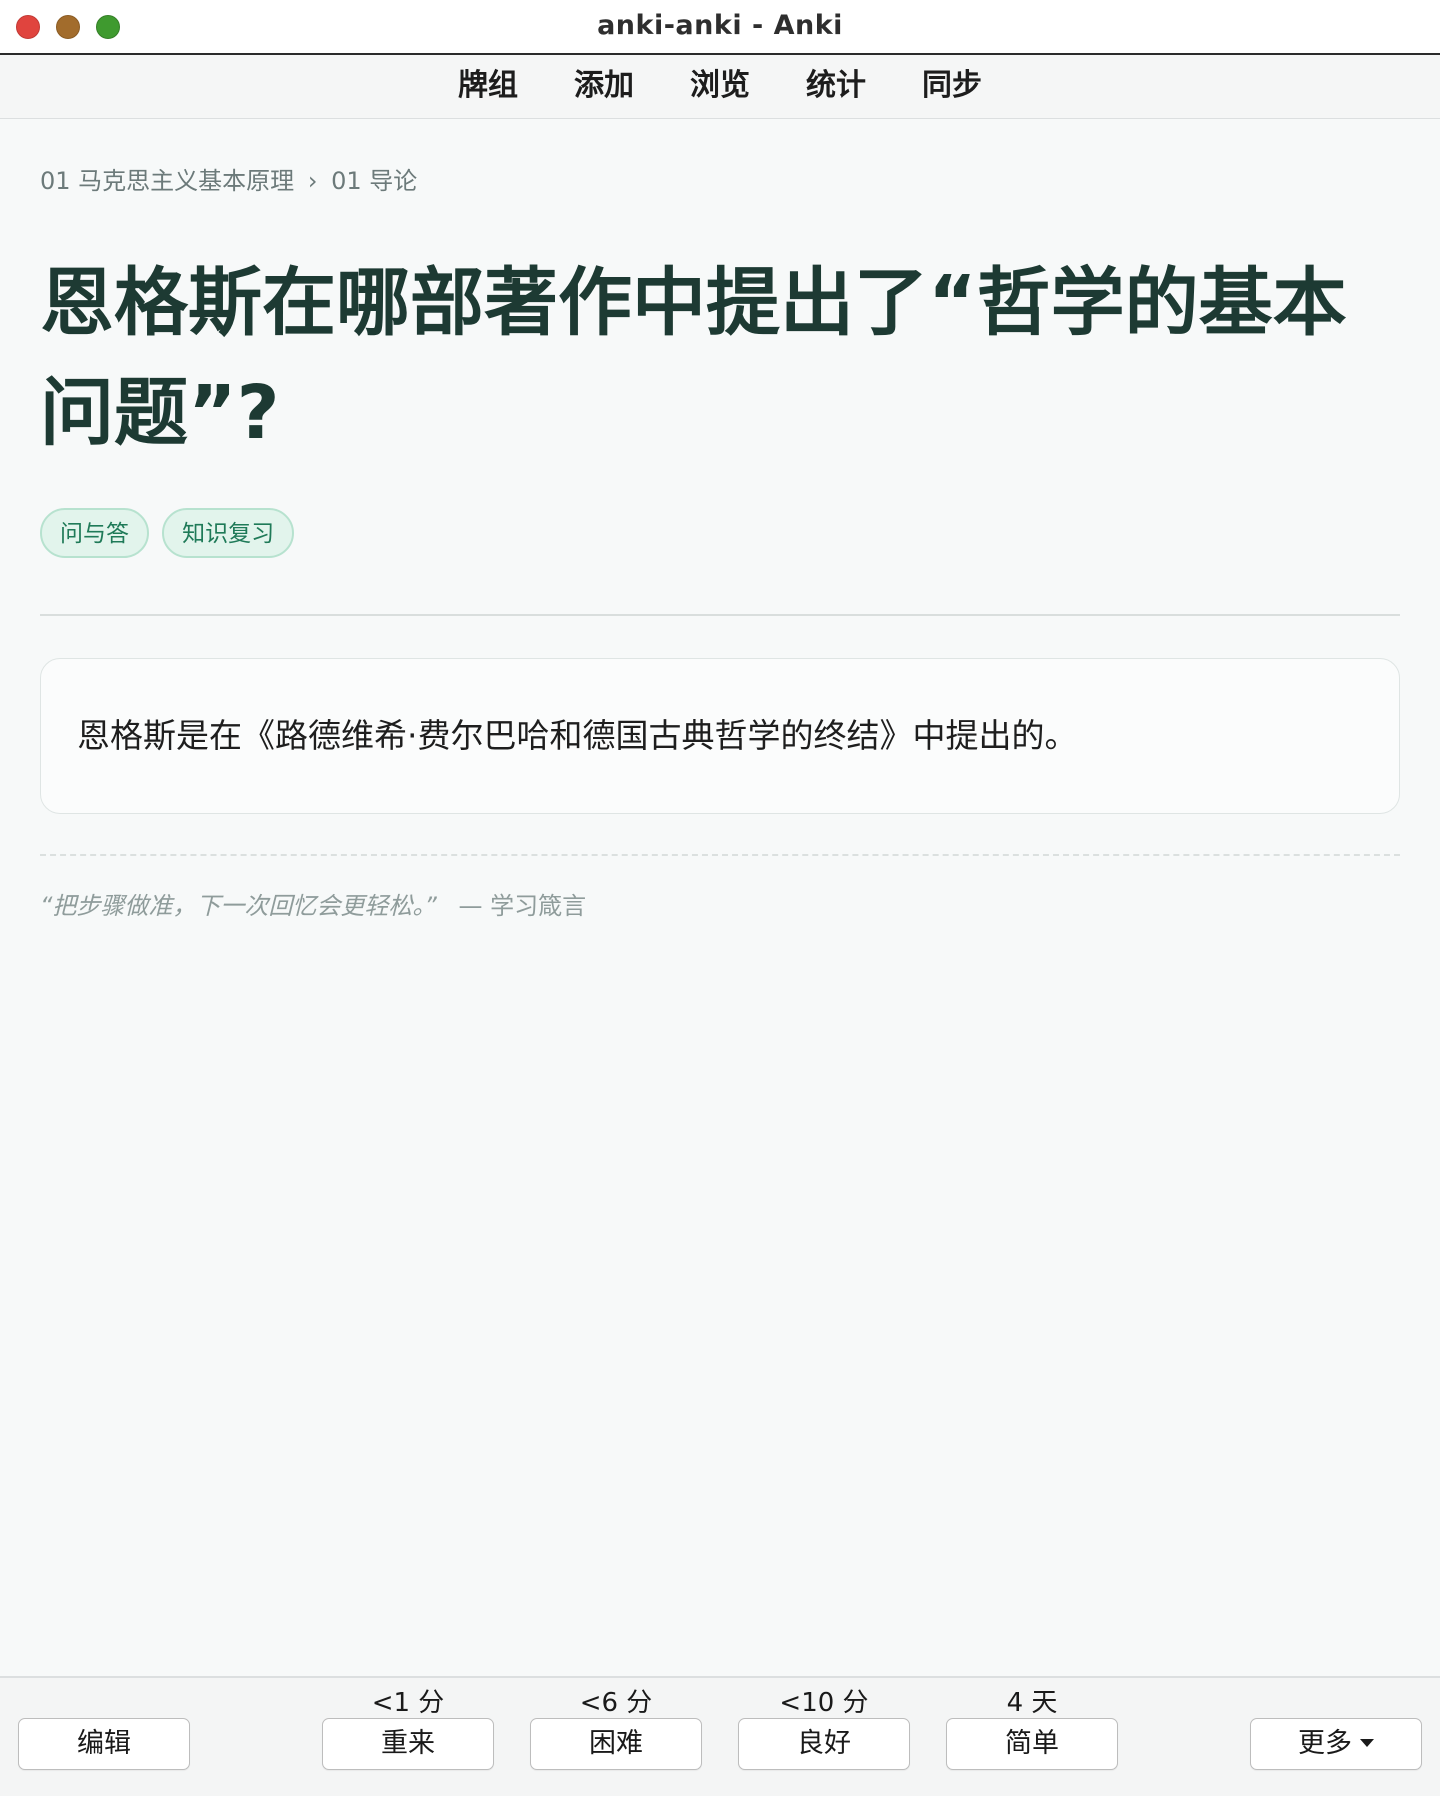 The height and width of the screenshot is (1796, 1440). Describe the element at coordinates (952, 86) in the screenshot. I see `menu-sync: 同步` at that location.